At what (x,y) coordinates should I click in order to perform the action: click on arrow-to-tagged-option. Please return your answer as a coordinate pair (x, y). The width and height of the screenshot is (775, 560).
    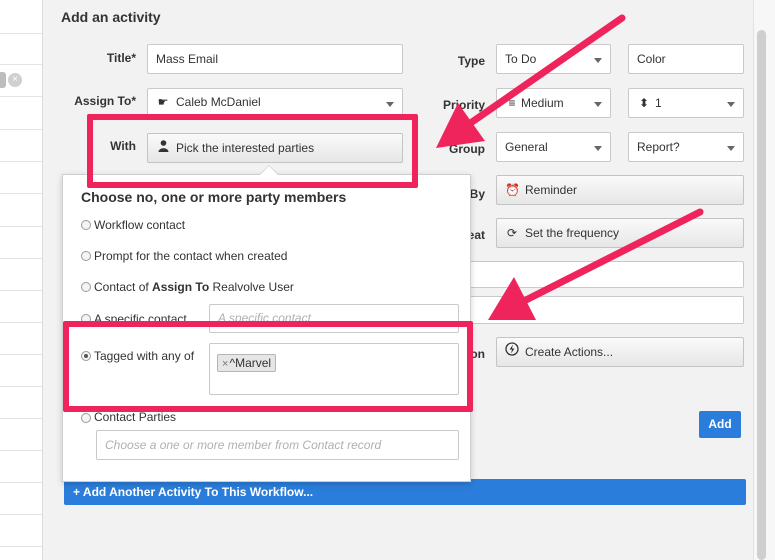
    Looking at the image, I should click on (596, 264).